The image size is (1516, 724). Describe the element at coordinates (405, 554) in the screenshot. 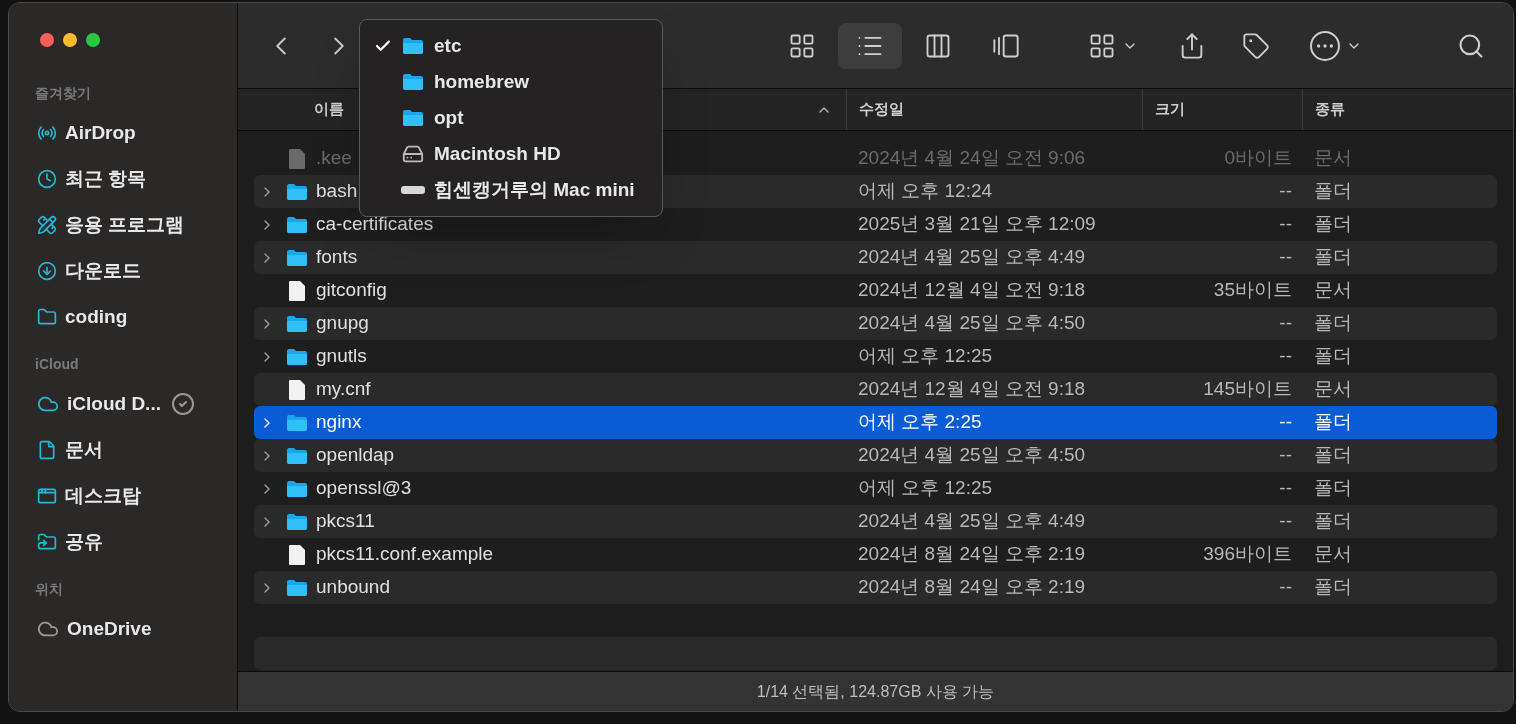

I see `file-name: pkcs11.conf.example` at that location.